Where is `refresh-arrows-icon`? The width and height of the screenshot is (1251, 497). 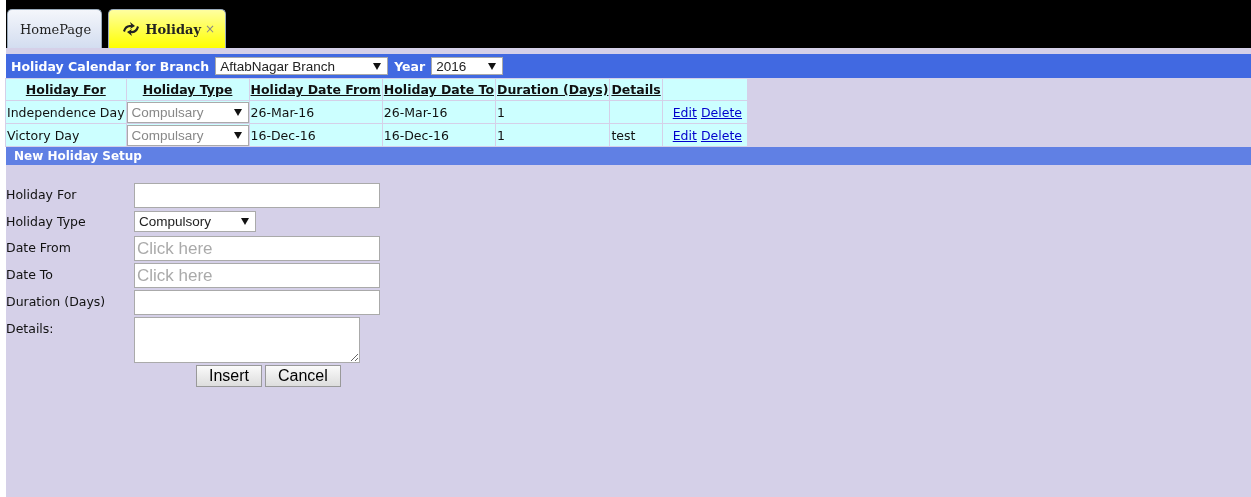
refresh-arrows-icon is located at coordinates (131, 29).